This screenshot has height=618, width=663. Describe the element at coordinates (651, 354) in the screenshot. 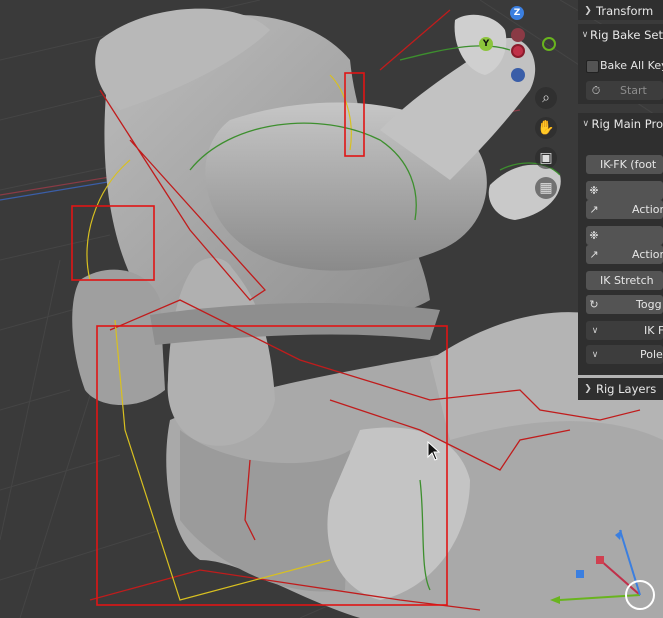

I see `pole-label: Pole` at that location.